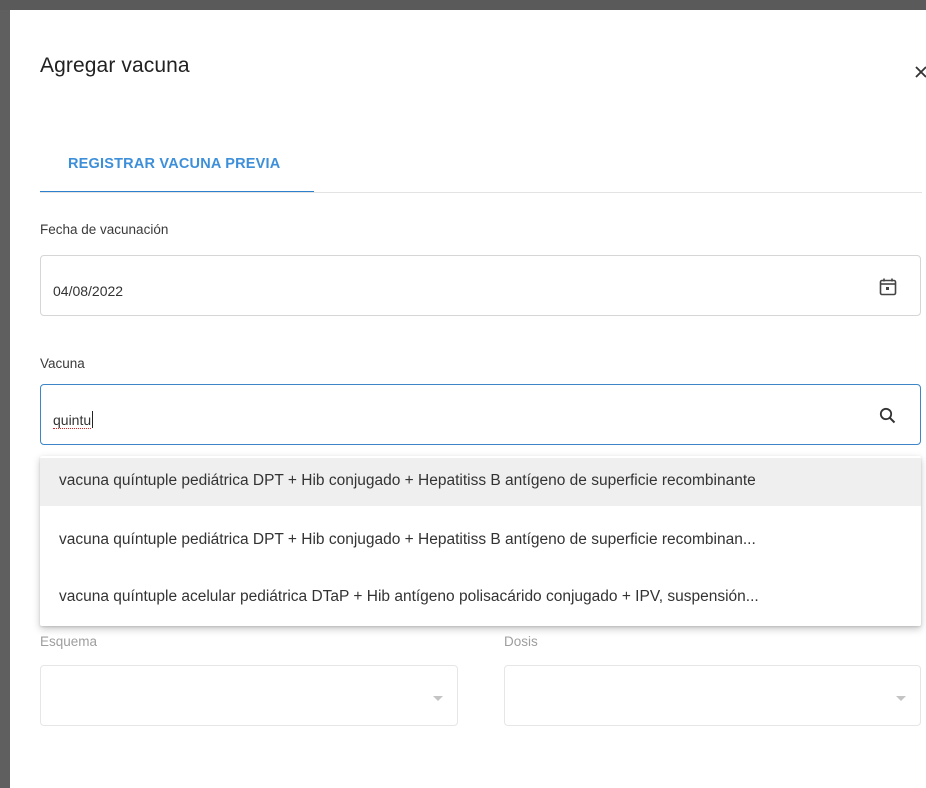  Describe the element at coordinates (712, 695) in the screenshot. I see `dosis-select` at that location.